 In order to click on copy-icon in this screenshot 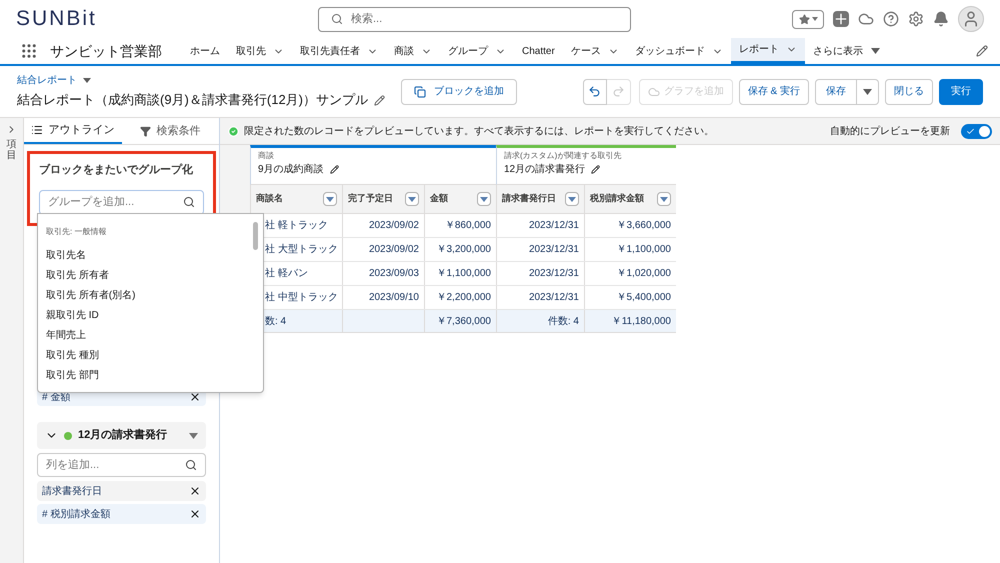, I will do `click(420, 92)`.